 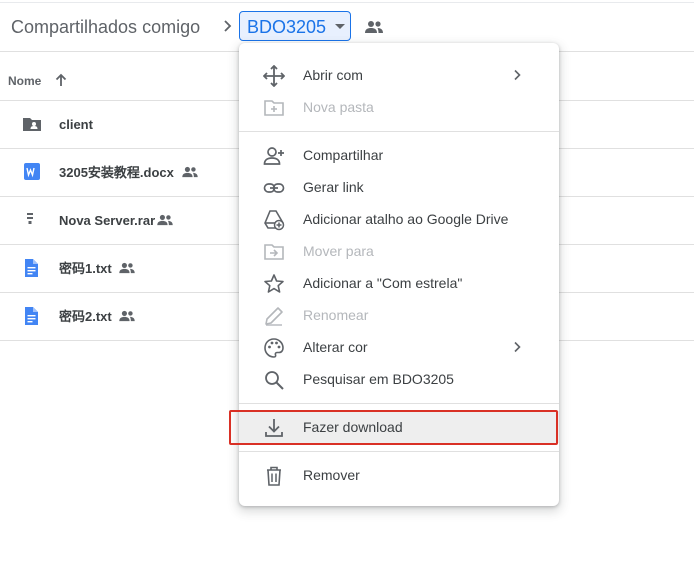 What do you see at coordinates (32, 124) in the screenshot?
I see `shared-folder-icon` at bounding box center [32, 124].